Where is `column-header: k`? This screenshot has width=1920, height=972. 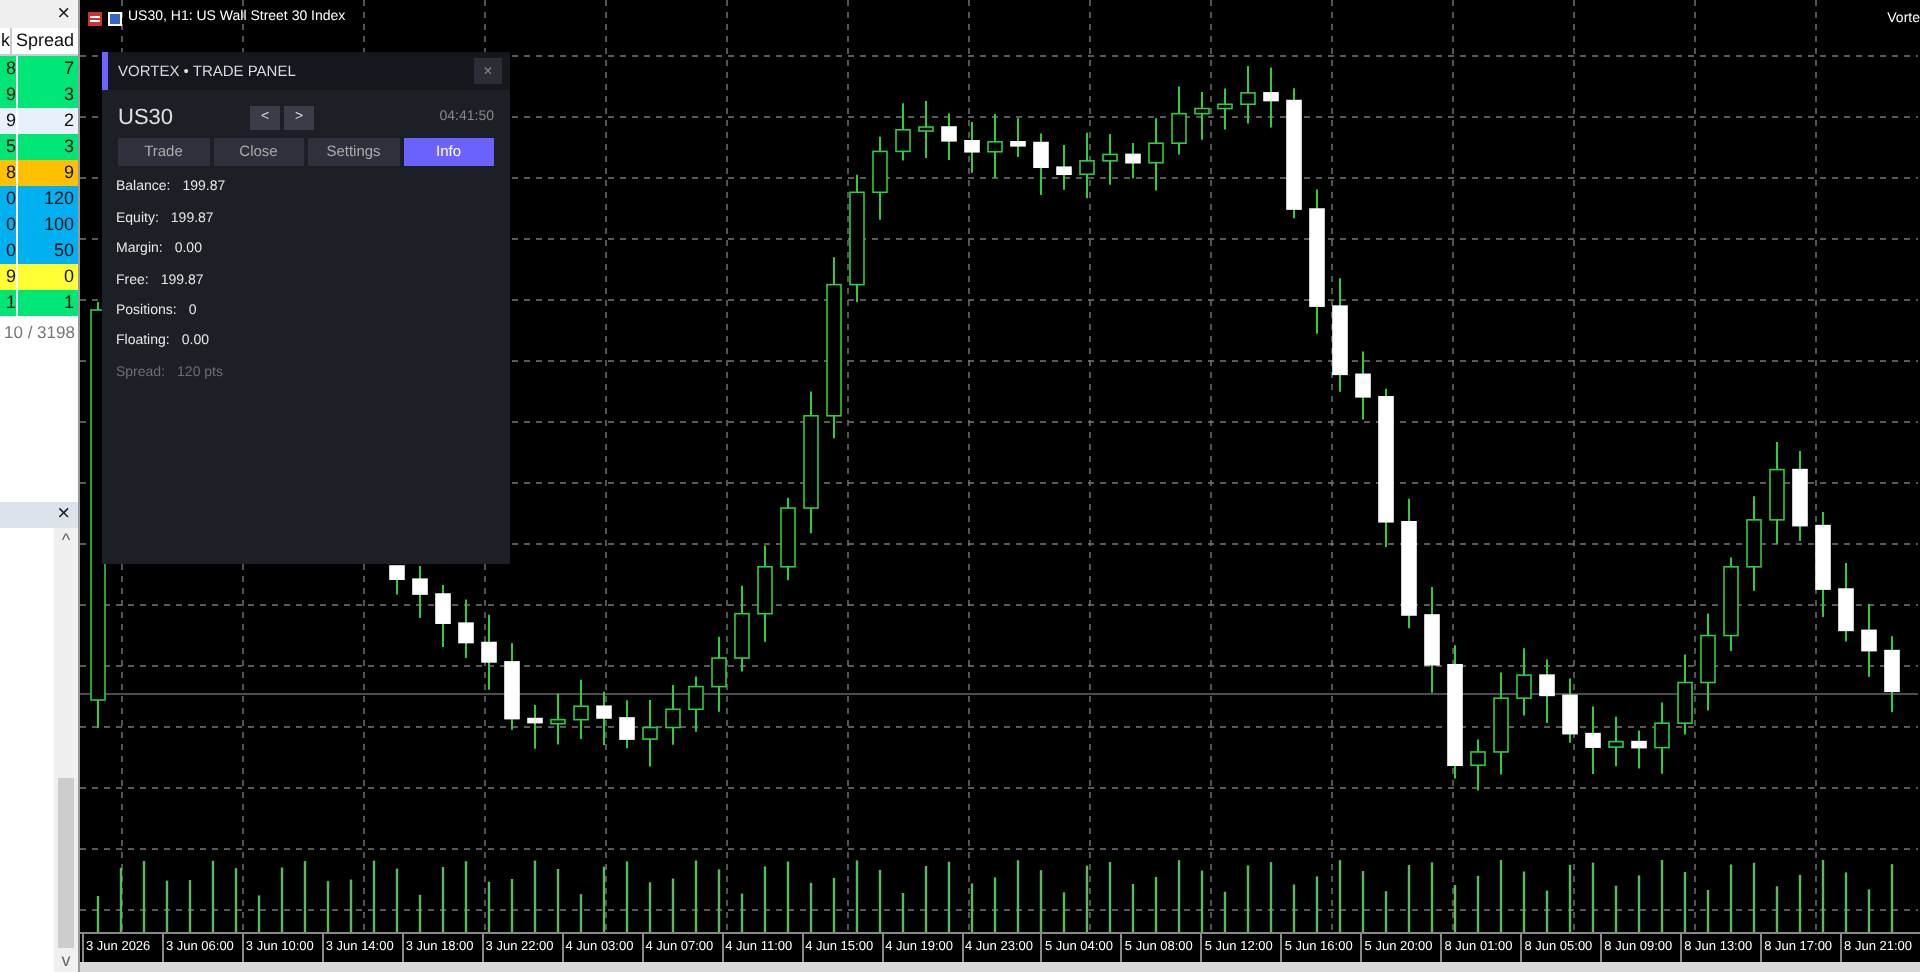
column-header: k is located at coordinates (6, 41).